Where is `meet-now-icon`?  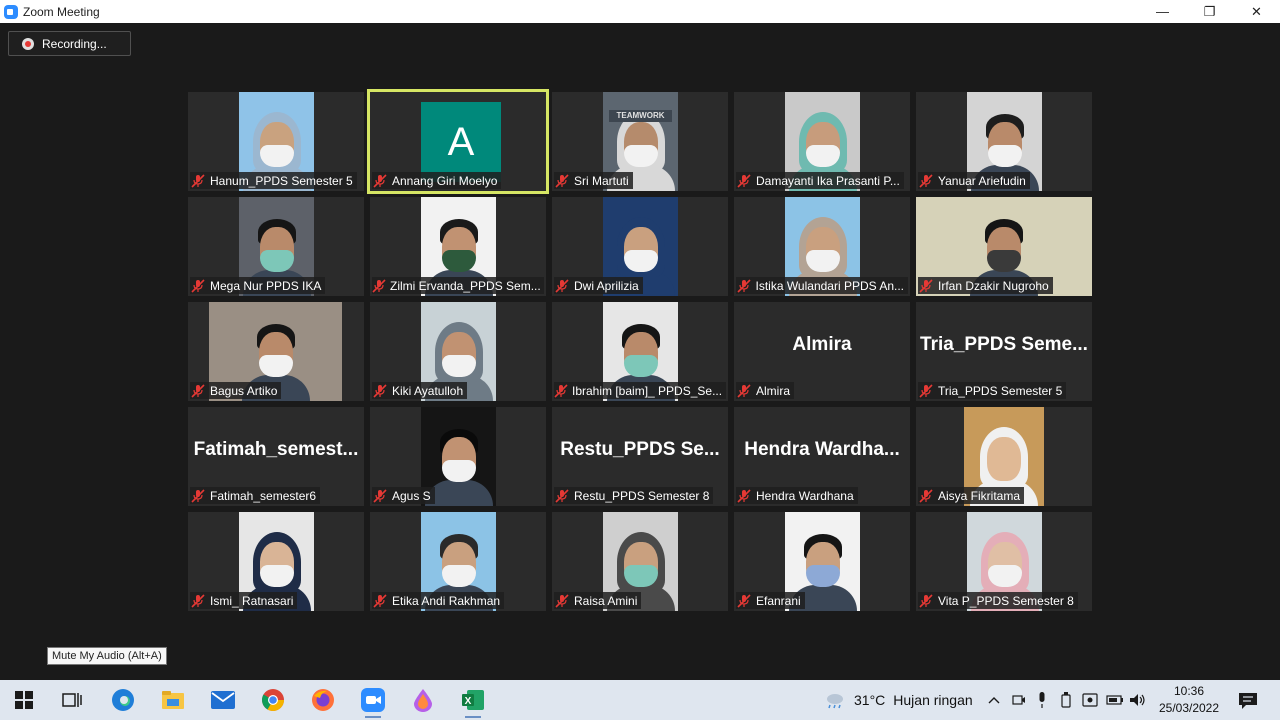 meet-now-icon is located at coordinates (1019, 700).